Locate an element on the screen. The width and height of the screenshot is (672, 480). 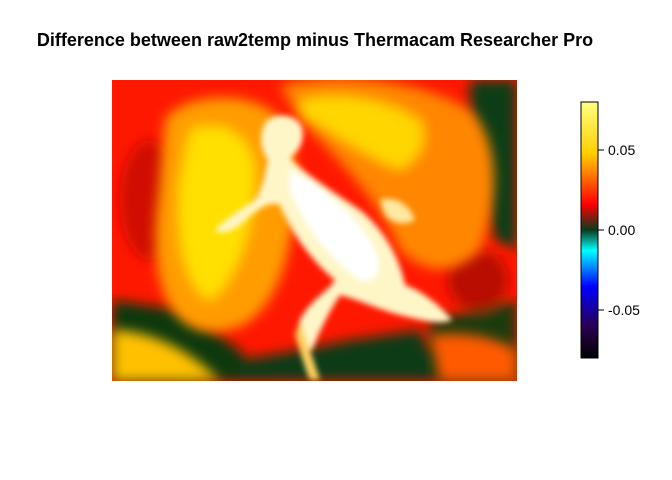
colorbar-tick-label: 0.05 is located at coordinates (621, 150).